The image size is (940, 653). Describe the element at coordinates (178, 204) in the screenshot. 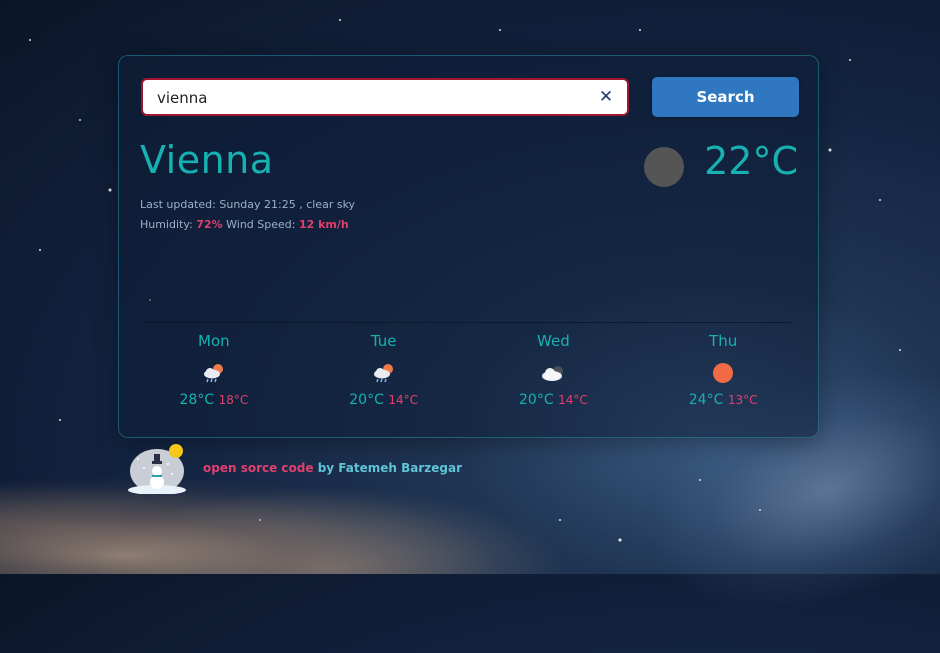

I see `last-updated-label: Last updated:` at that location.